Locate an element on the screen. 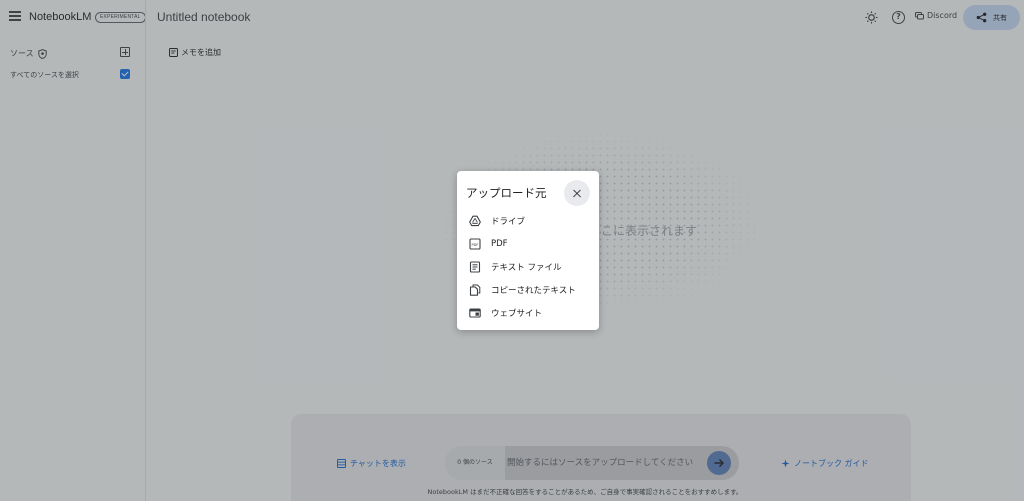  svg-text: PDF is located at coordinates (474, 245).